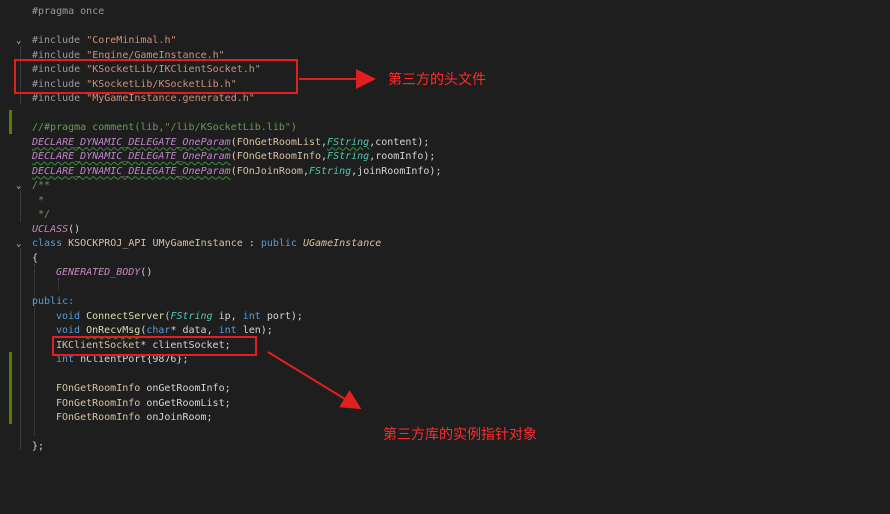 The height and width of the screenshot is (514, 890). Describe the element at coordinates (131, 40) in the screenshot. I see `include-path: "CoreMinimal.h"` at that location.